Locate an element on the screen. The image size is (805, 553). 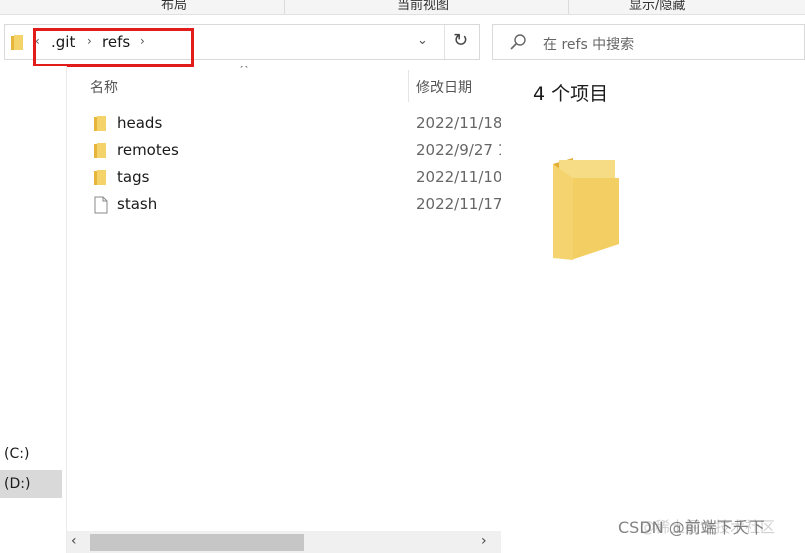
nav-drive-d: (D:) is located at coordinates (31, 484).